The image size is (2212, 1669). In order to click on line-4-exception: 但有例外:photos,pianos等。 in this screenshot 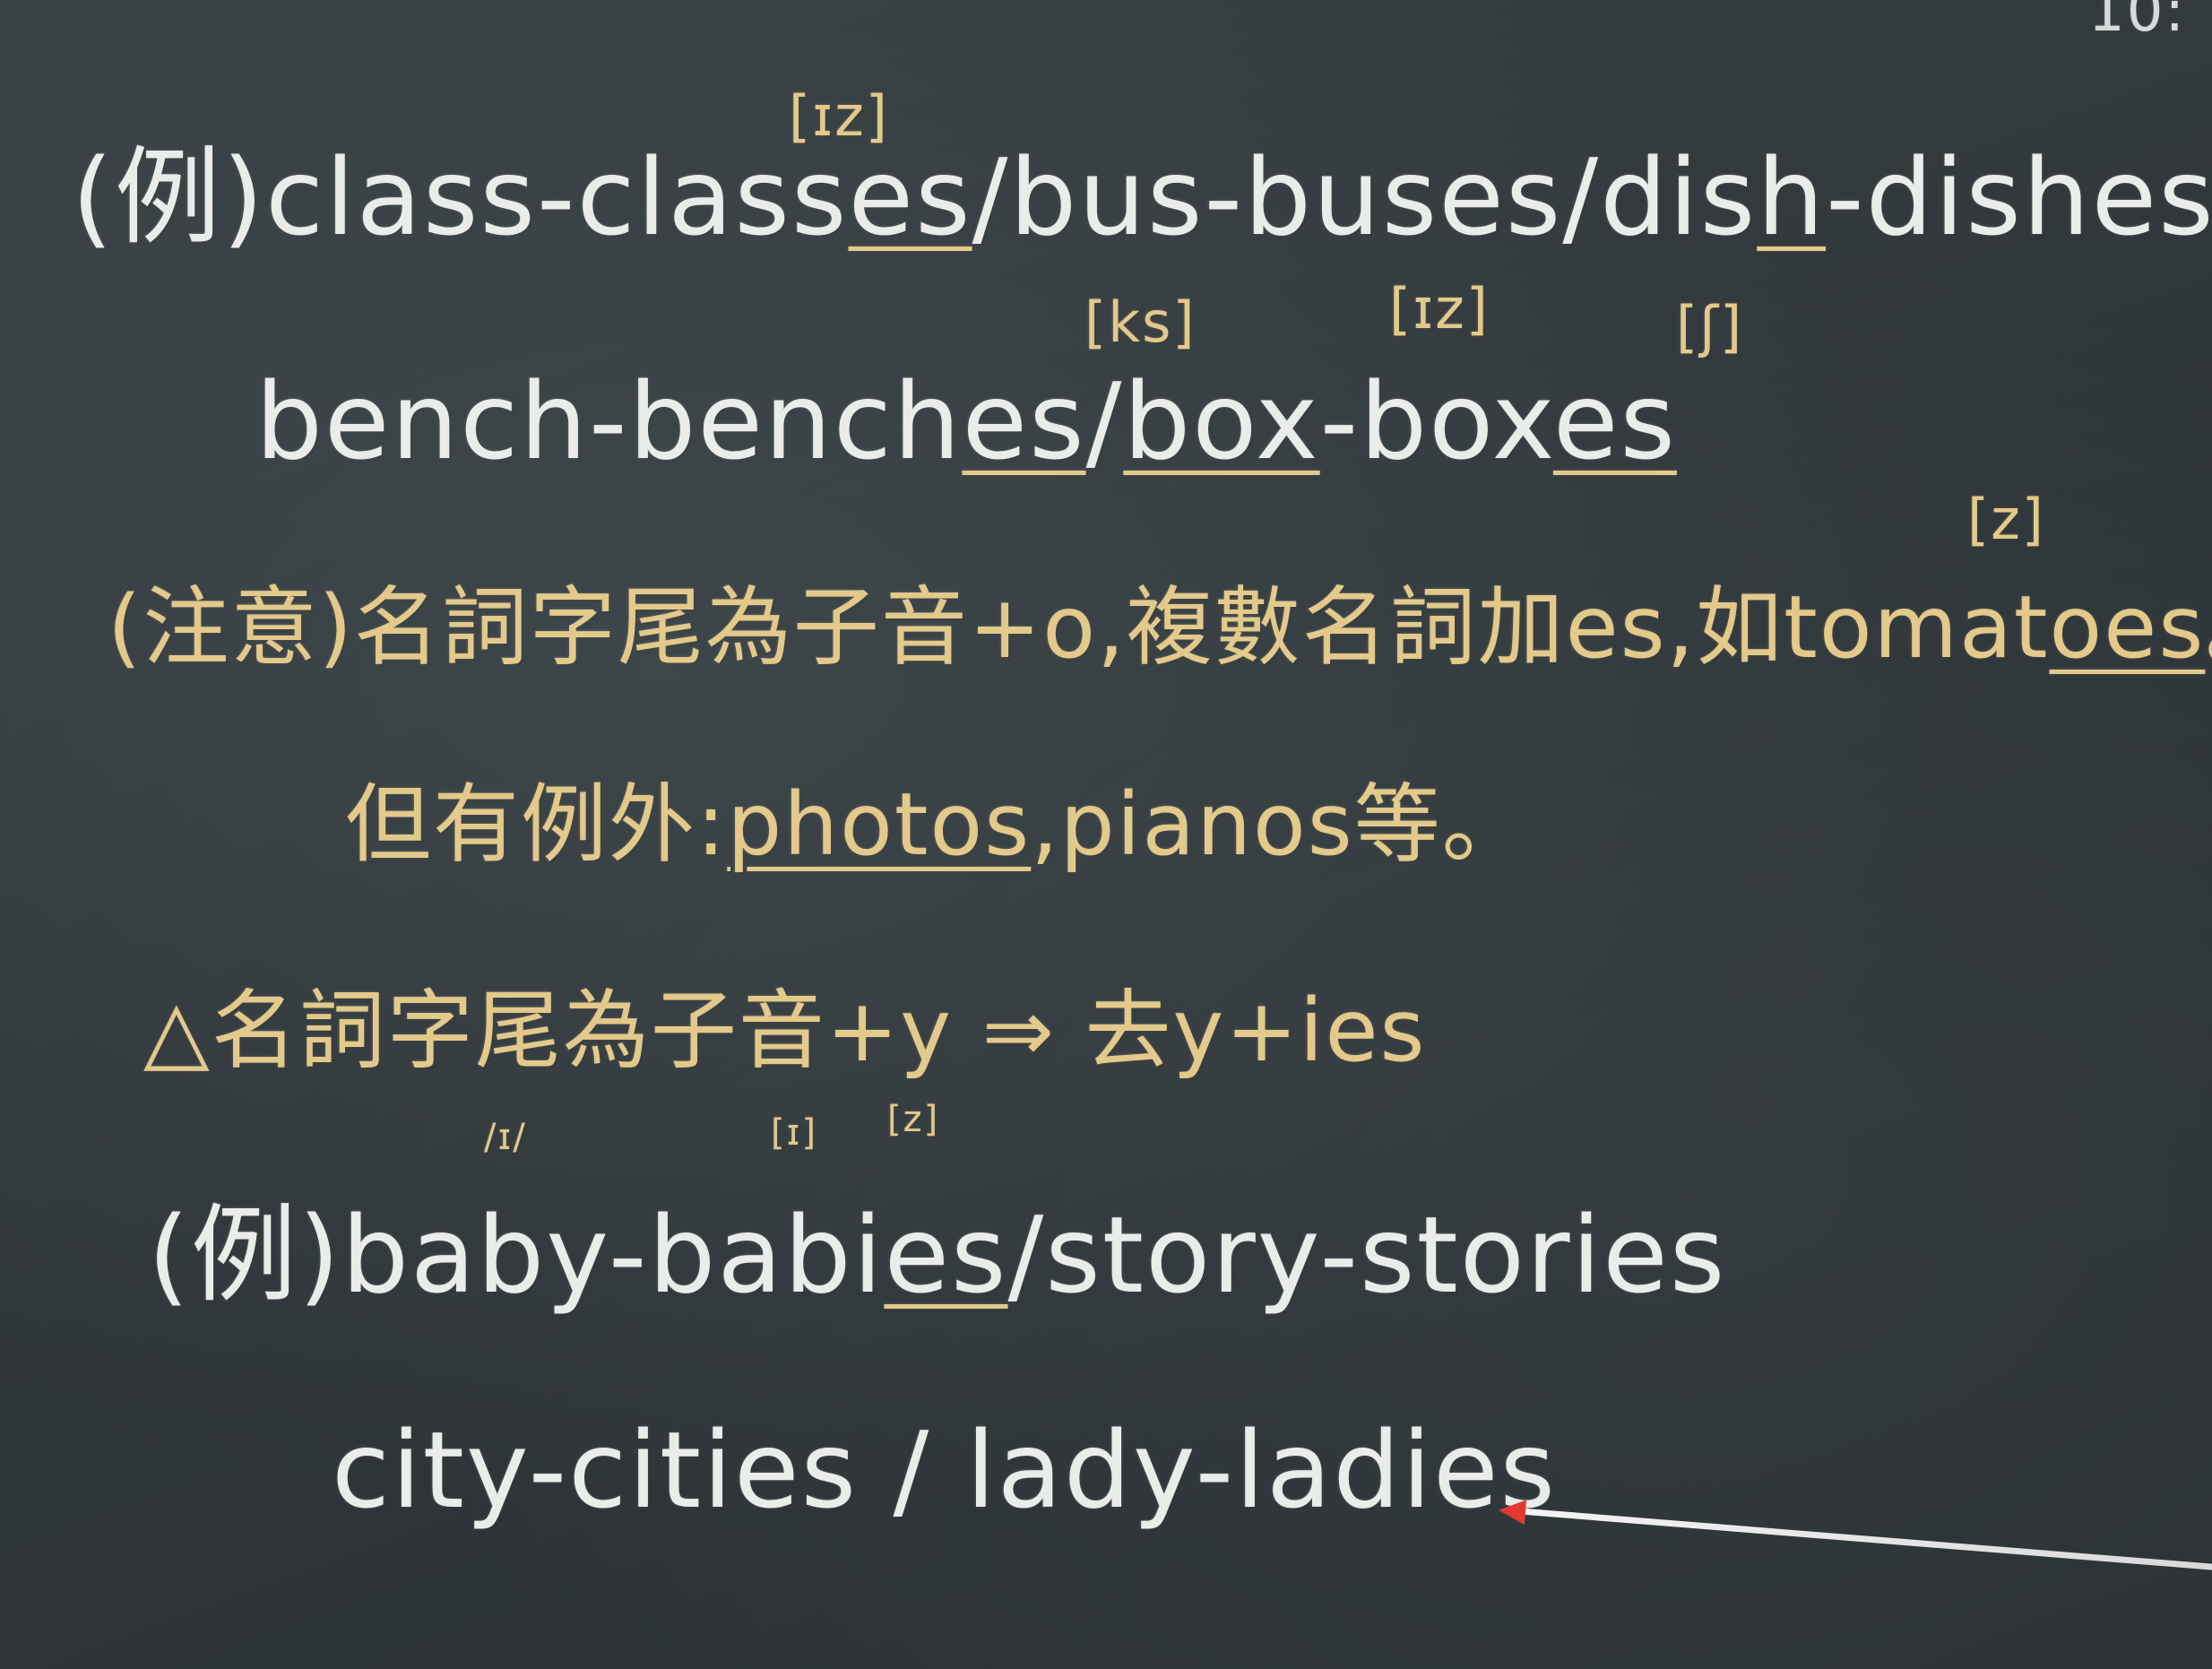, I will do `click(937, 825)`.